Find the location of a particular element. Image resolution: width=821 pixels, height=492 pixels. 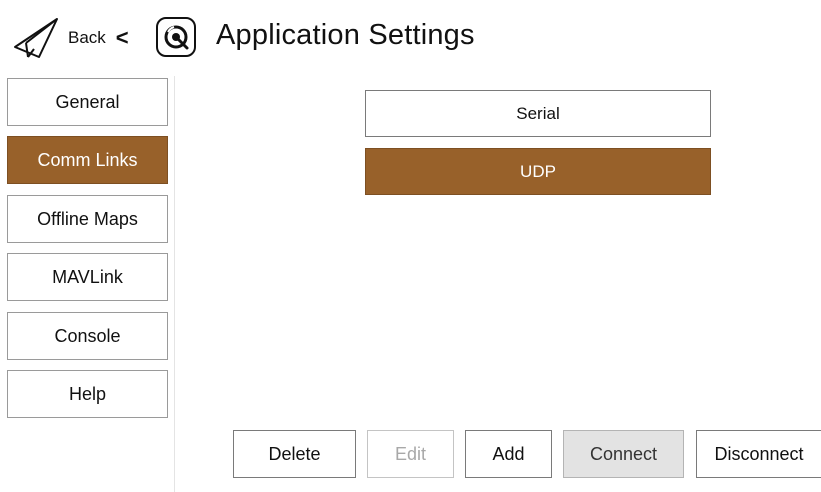

sidebar-item-mavlink: MAVLink is located at coordinates (87, 277).